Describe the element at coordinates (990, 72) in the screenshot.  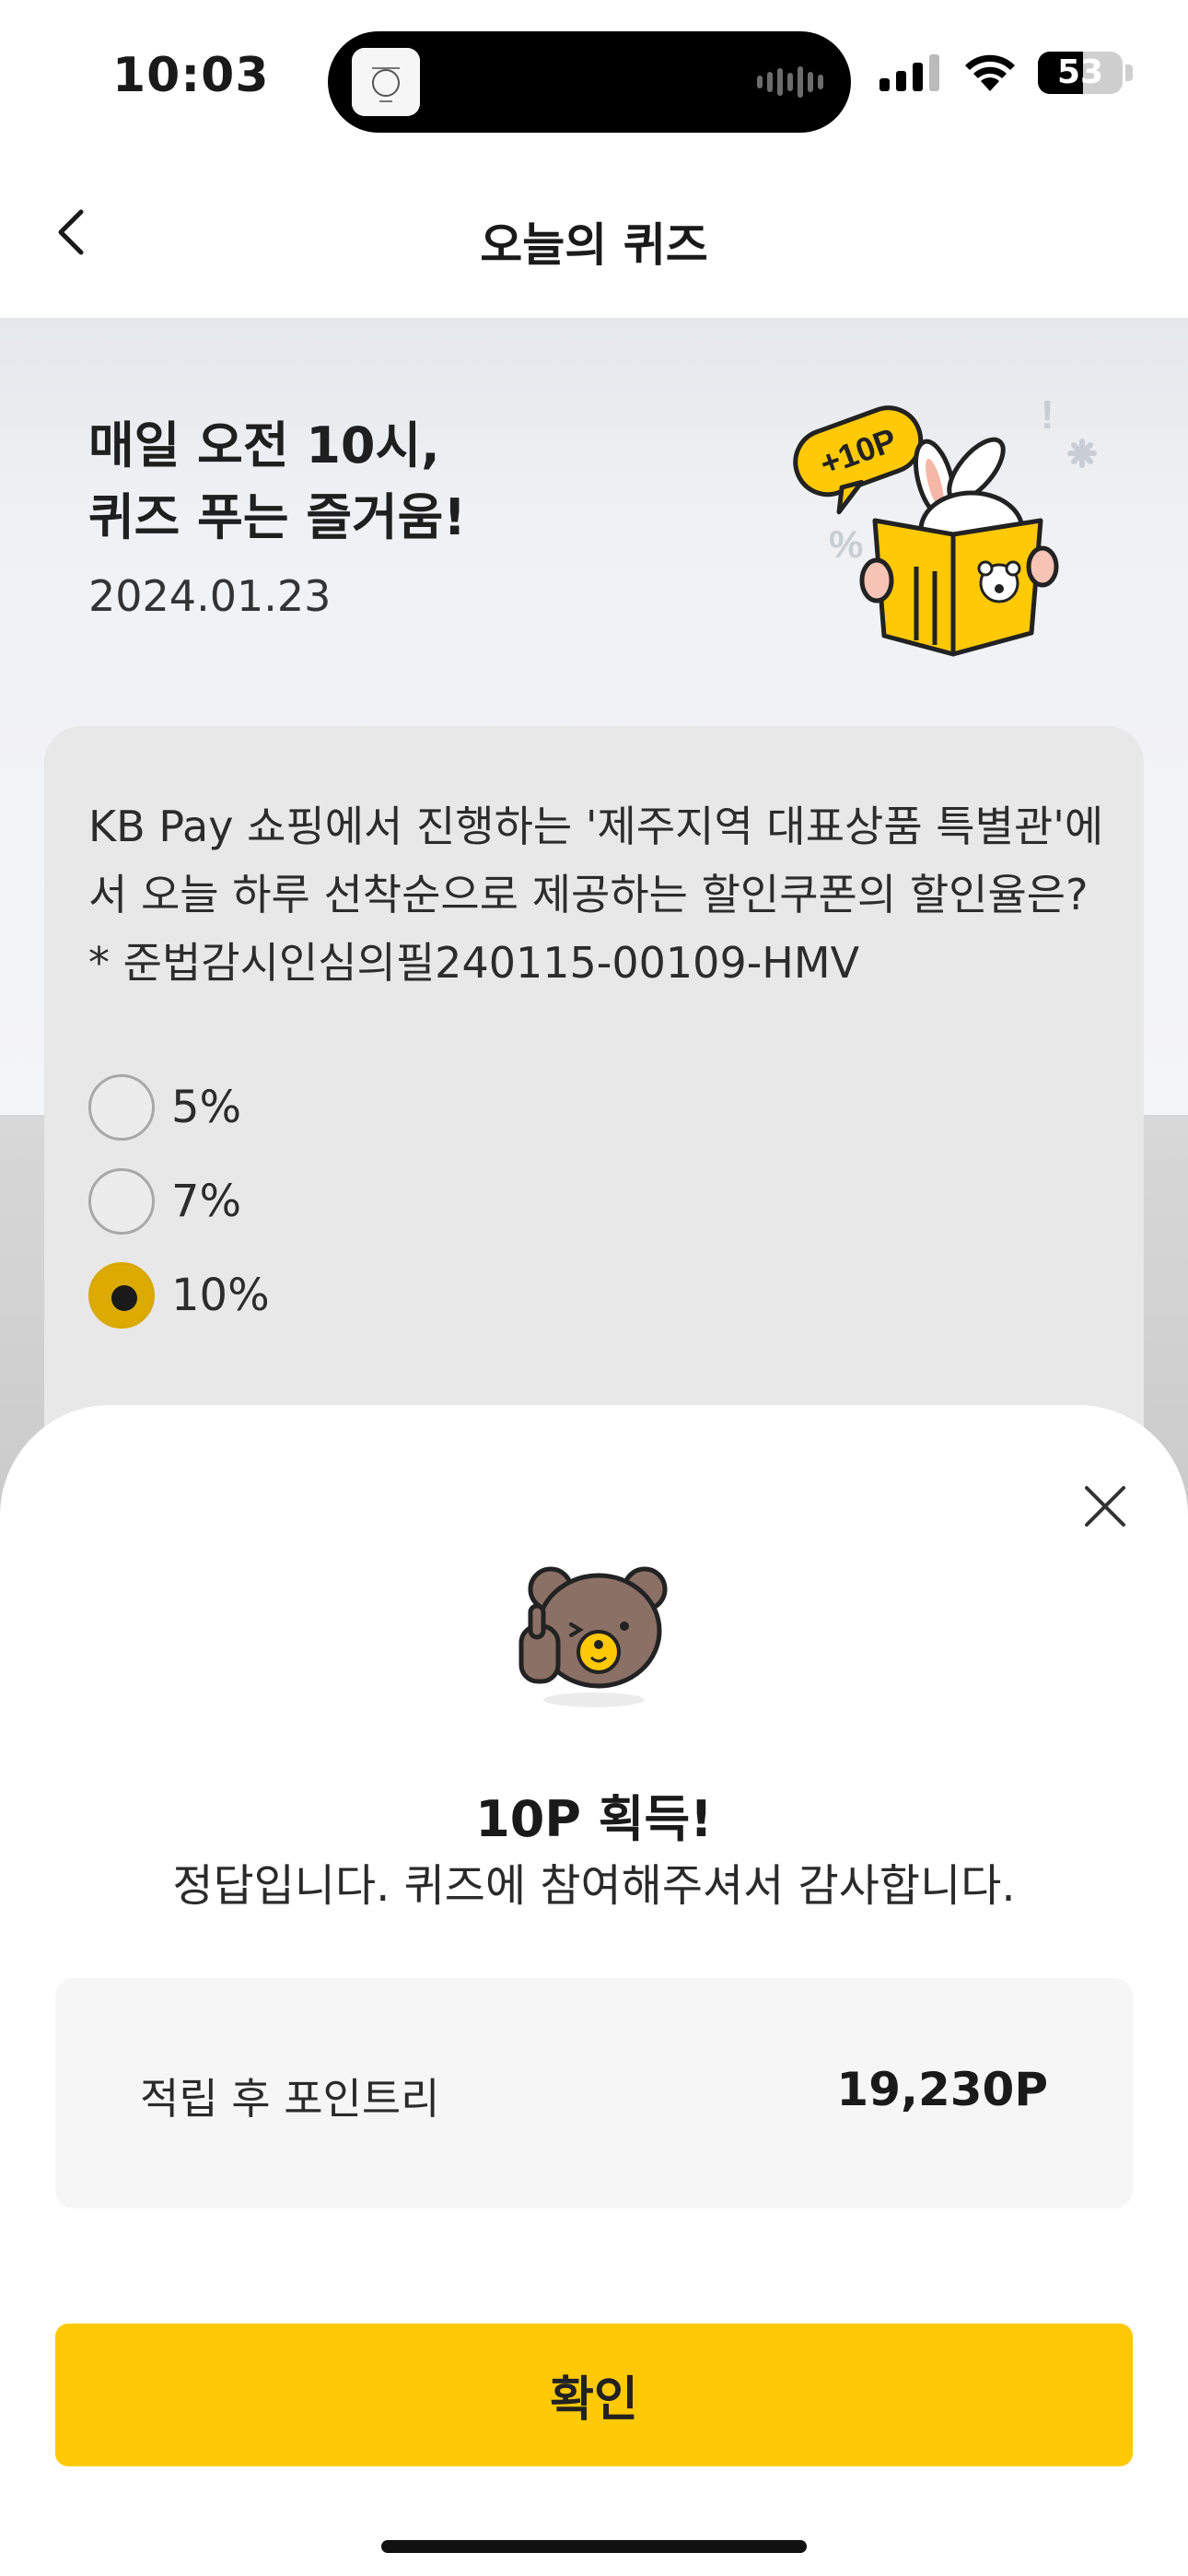
I see `wifi-icon` at that location.